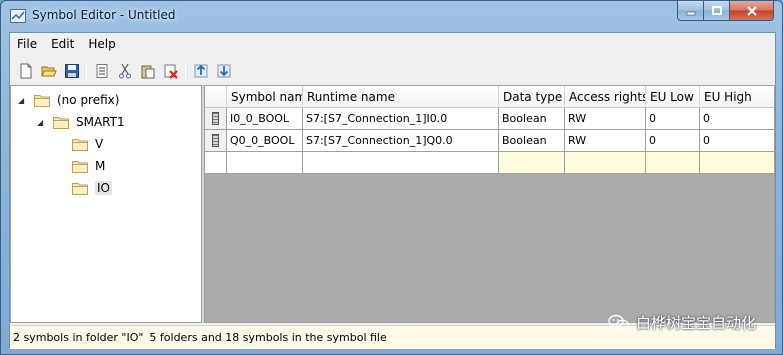 The width and height of the screenshot is (783, 355). Describe the element at coordinates (532, 163) in the screenshot. I see `cell-data-type` at that location.